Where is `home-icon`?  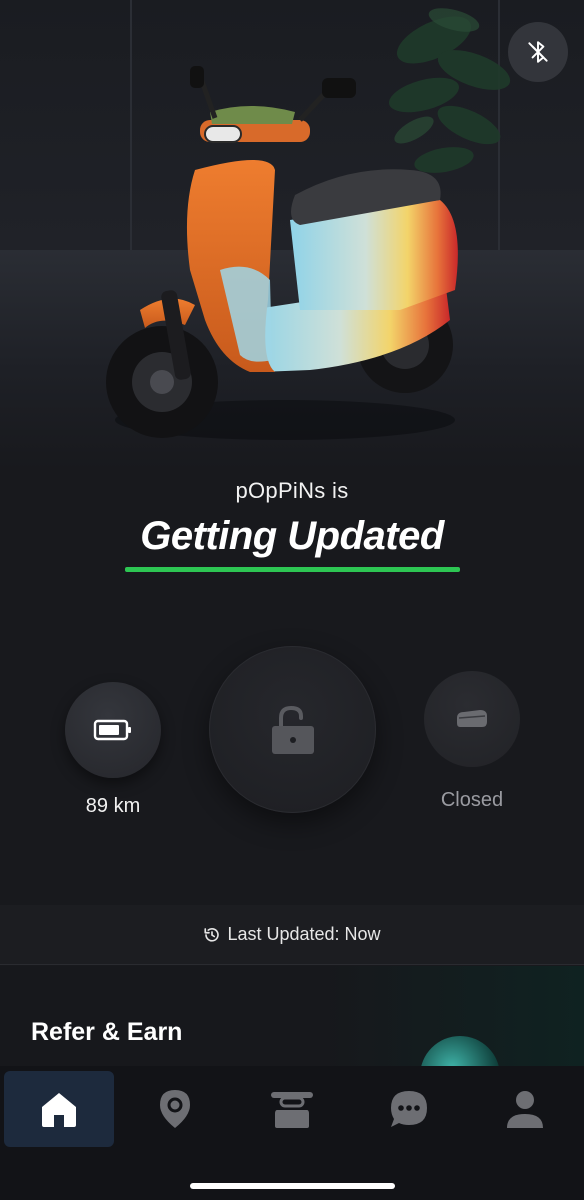
home-icon is located at coordinates (59, 1110).